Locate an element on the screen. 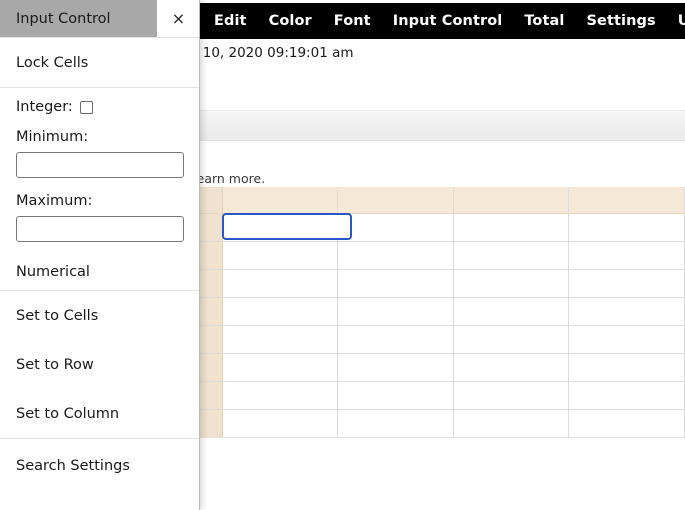 The height and width of the screenshot is (510, 685). menu-edit: Edit is located at coordinates (230, 21).